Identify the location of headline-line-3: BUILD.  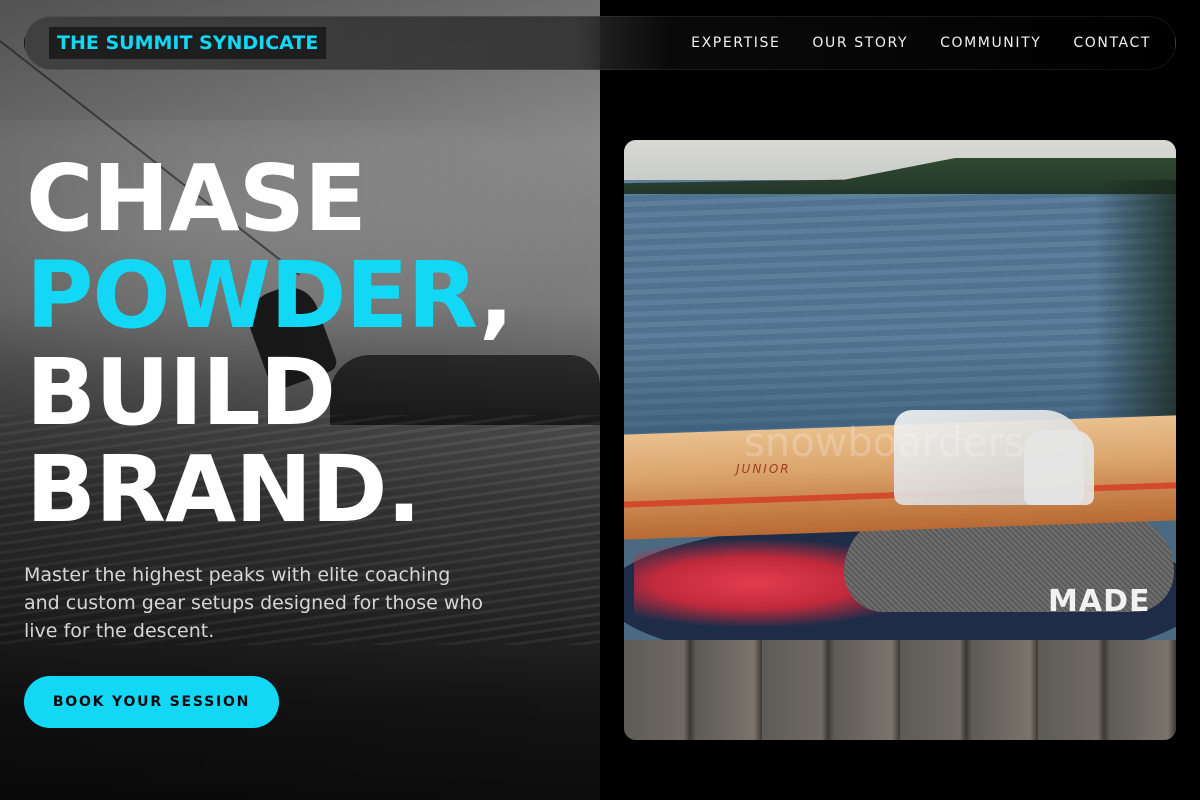
(181, 392).